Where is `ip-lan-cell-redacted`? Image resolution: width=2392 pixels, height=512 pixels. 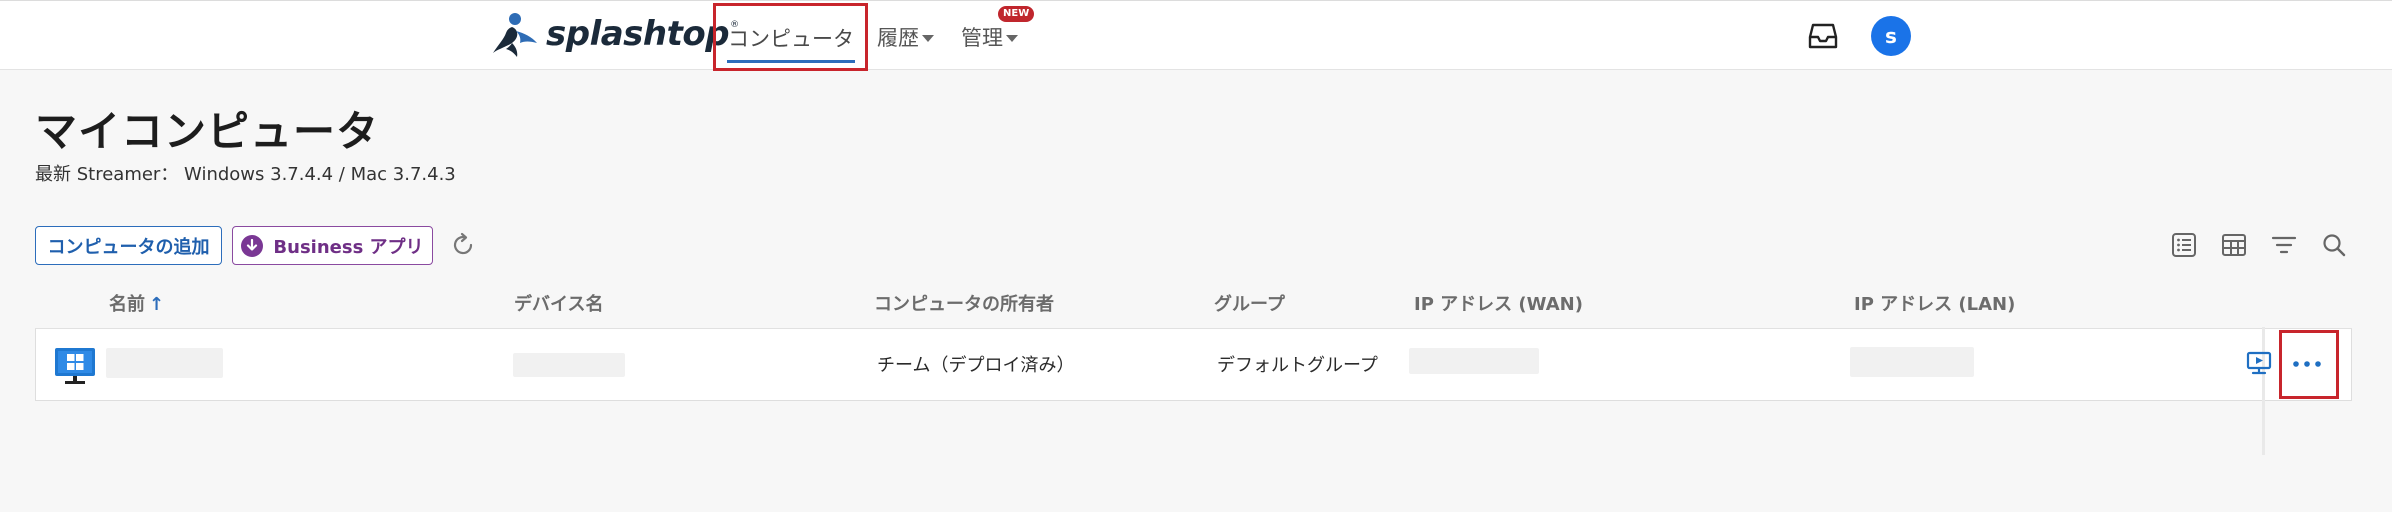 ip-lan-cell-redacted is located at coordinates (1912, 362).